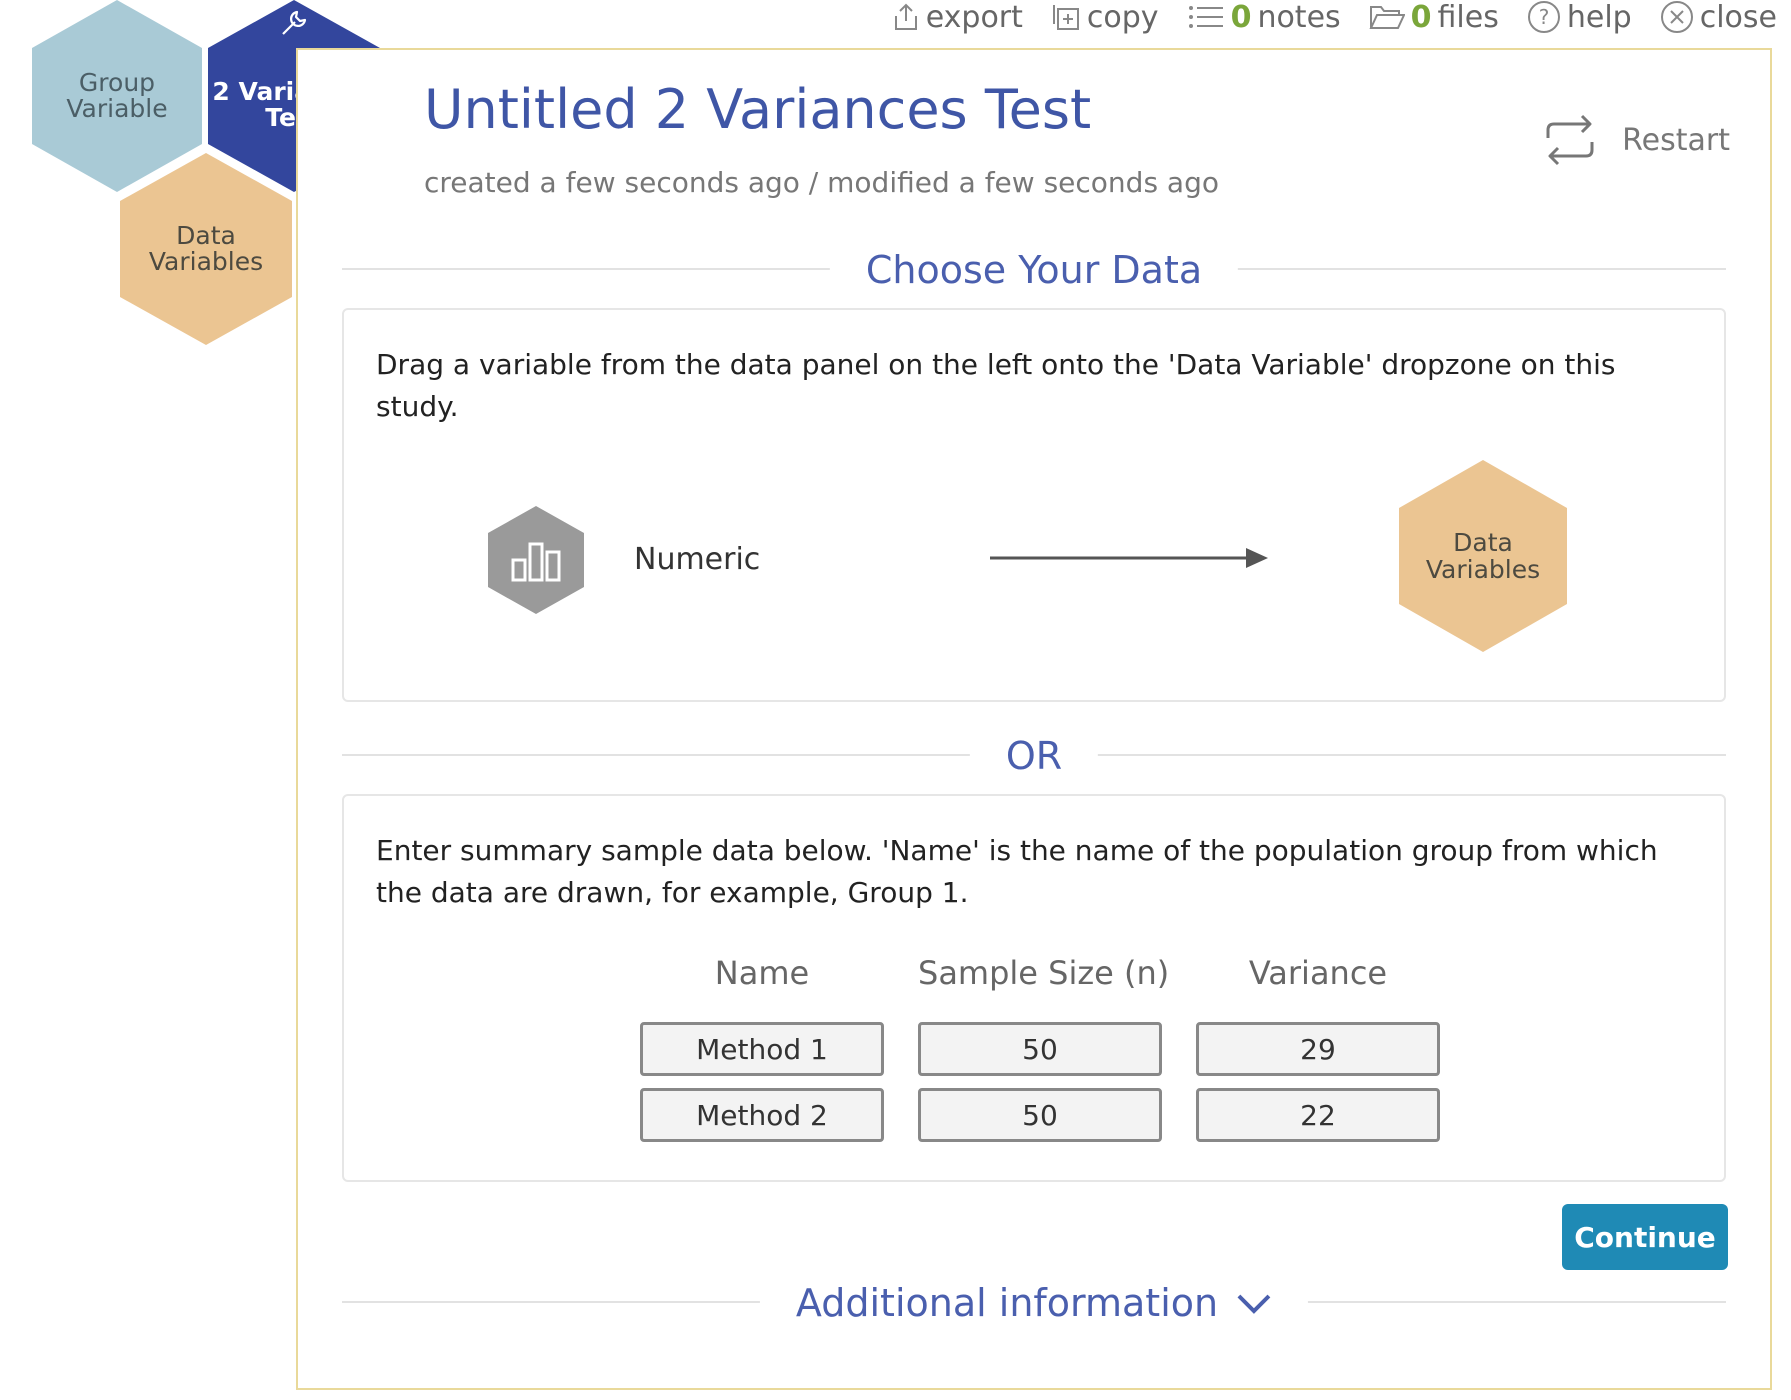 This screenshot has width=1791, height=1400. What do you see at coordinates (1599, 17) in the screenshot?
I see `help-label: help` at bounding box center [1599, 17].